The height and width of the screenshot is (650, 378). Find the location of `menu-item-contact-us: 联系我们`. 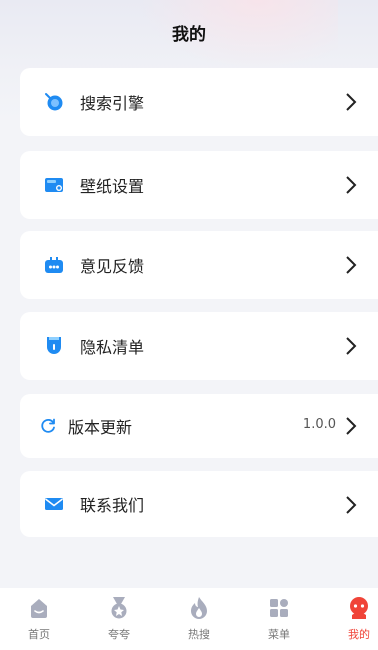

menu-item-contact-us: 联系我们 is located at coordinates (199, 504).